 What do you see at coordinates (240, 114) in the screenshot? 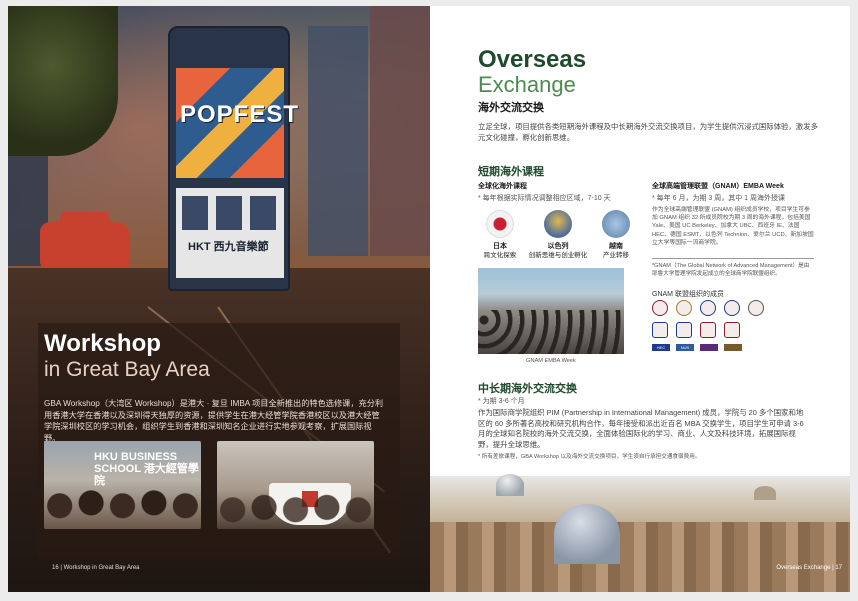
I see `tram-popfest-text: POPFEST` at bounding box center [240, 114].